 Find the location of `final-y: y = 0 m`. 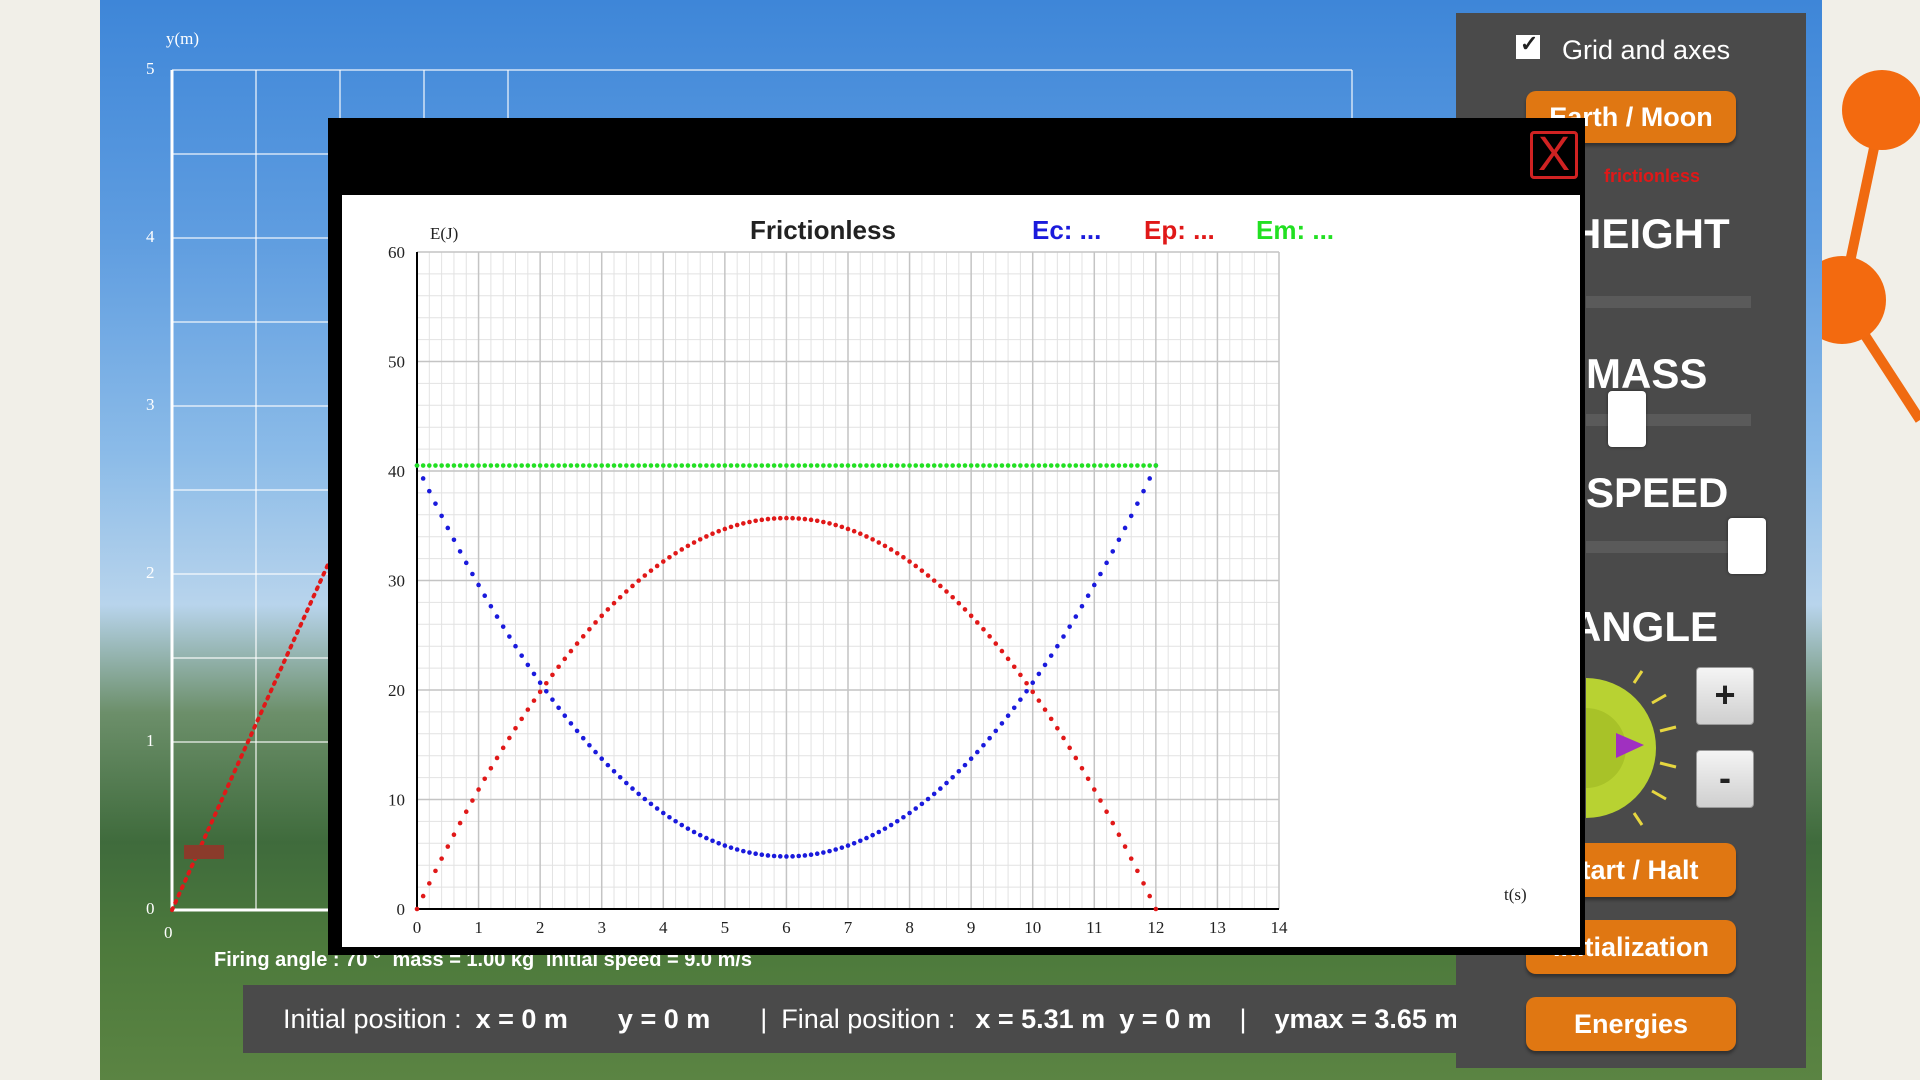

final-y: y = 0 m is located at coordinates (1165, 1018).